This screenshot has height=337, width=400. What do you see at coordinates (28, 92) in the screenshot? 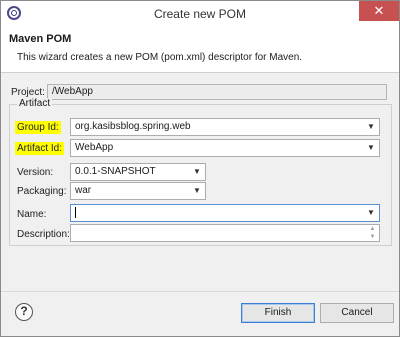
I see `project-label: Project:` at bounding box center [28, 92].